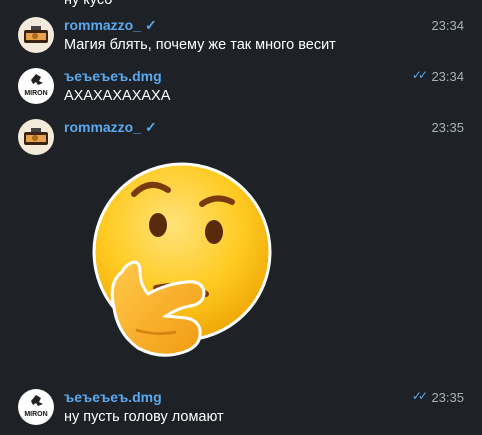 This screenshot has height=435, width=482. Describe the element at coordinates (241, 86) in the screenshot. I see `message-row: MIRON ъеъеъеъ.dmg ✓✓ 23:34 АХАХАХАХАХА` at that location.